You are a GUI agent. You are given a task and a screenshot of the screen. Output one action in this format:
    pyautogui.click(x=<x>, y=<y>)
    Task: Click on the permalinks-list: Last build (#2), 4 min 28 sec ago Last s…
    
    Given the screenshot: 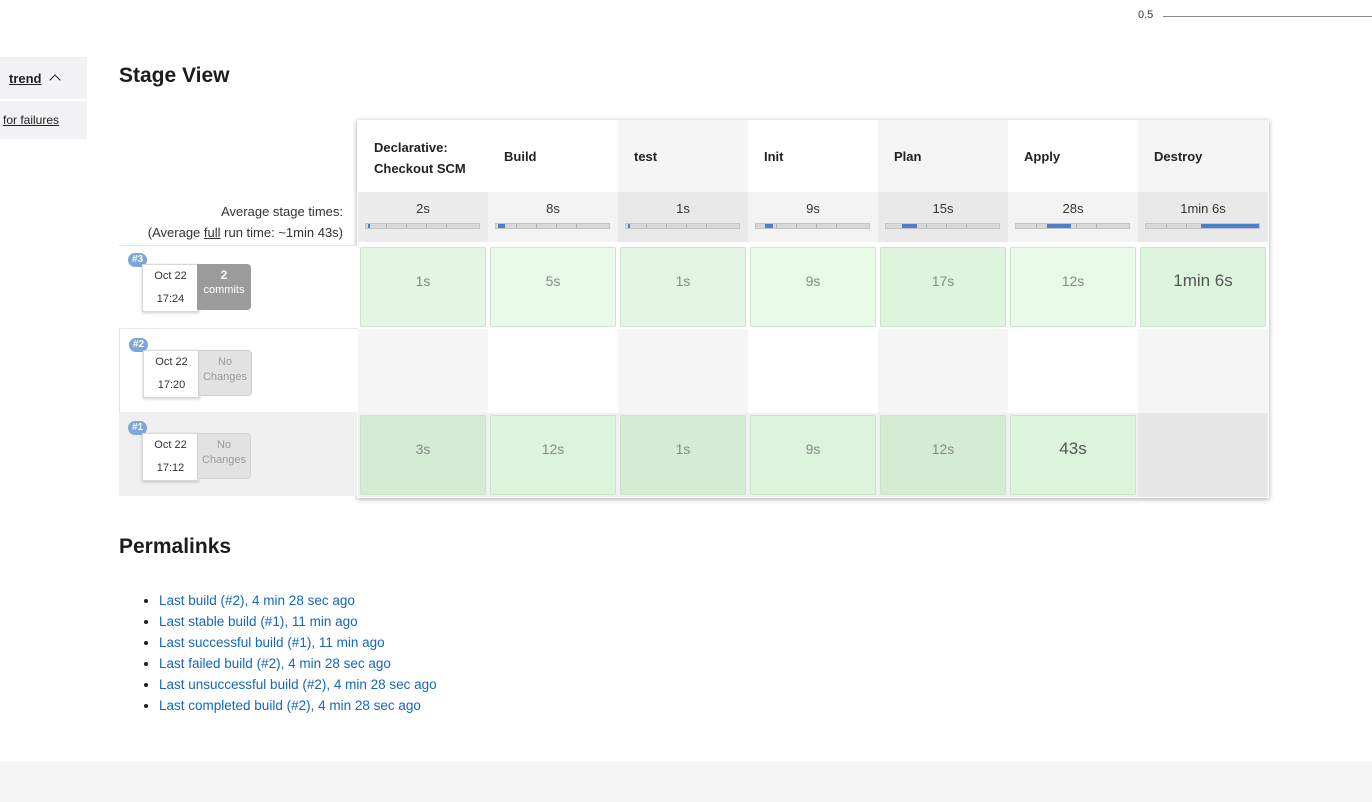 What is the action you would take?
    pyautogui.click(x=289, y=653)
    